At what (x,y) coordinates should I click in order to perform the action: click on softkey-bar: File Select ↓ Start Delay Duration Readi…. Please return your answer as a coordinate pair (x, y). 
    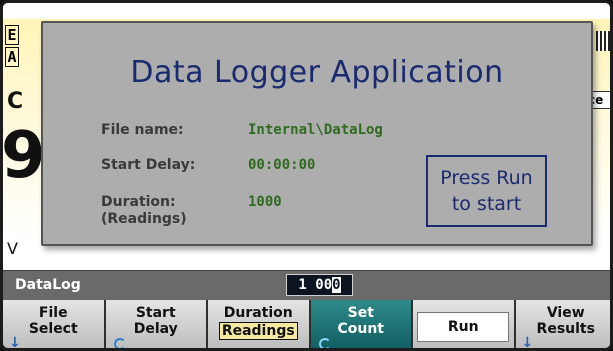
    Looking at the image, I should click on (306, 325).